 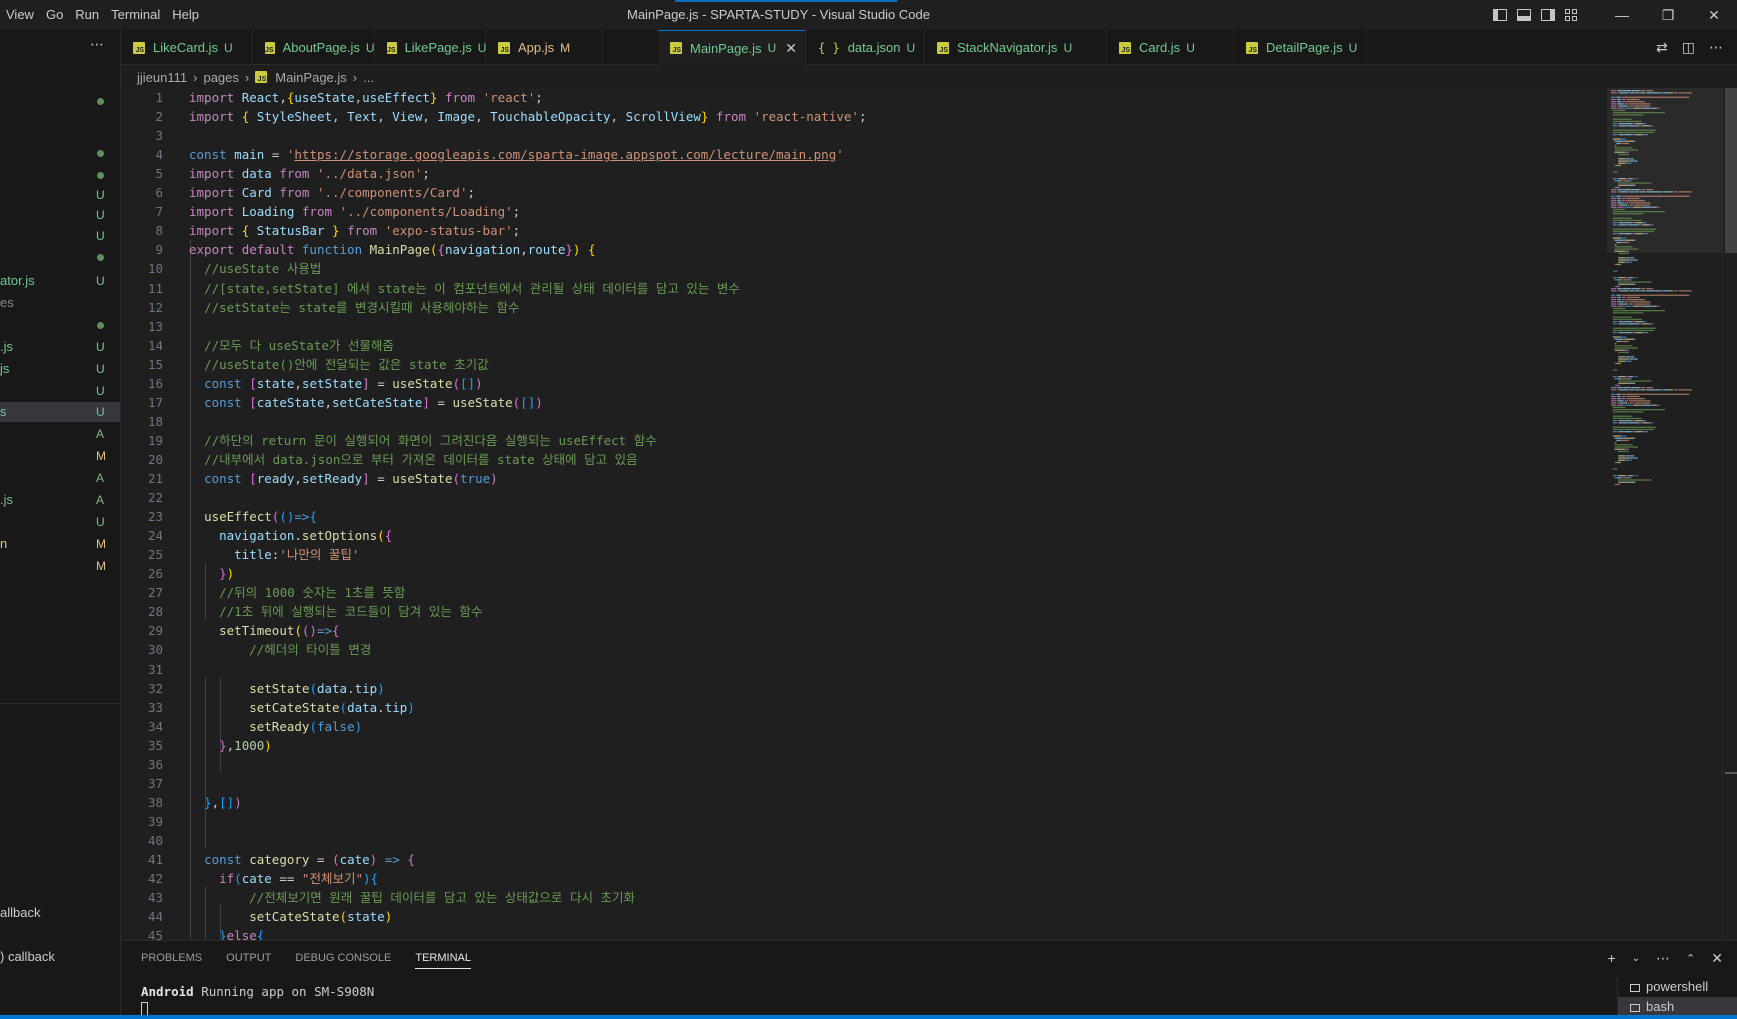 What do you see at coordinates (1714, 15) in the screenshot?
I see `close-window-button: ✕` at bounding box center [1714, 15].